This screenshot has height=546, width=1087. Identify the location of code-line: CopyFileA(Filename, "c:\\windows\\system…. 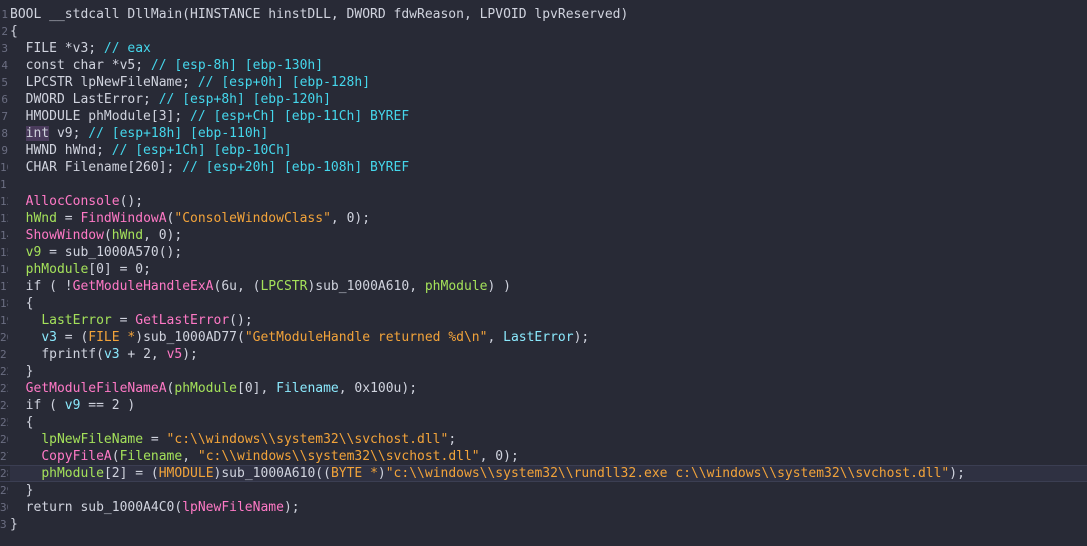
(548, 456).